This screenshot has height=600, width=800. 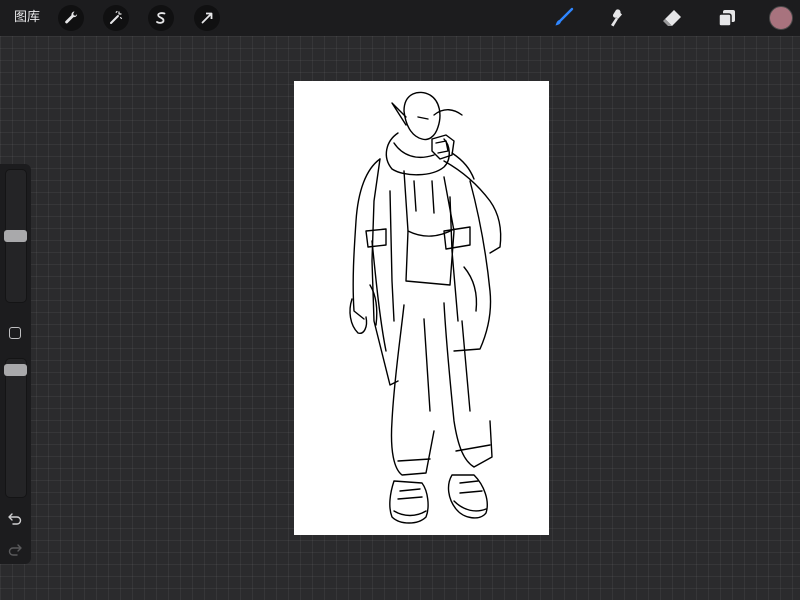 I want to click on brush-icon, so click(x=564, y=16).